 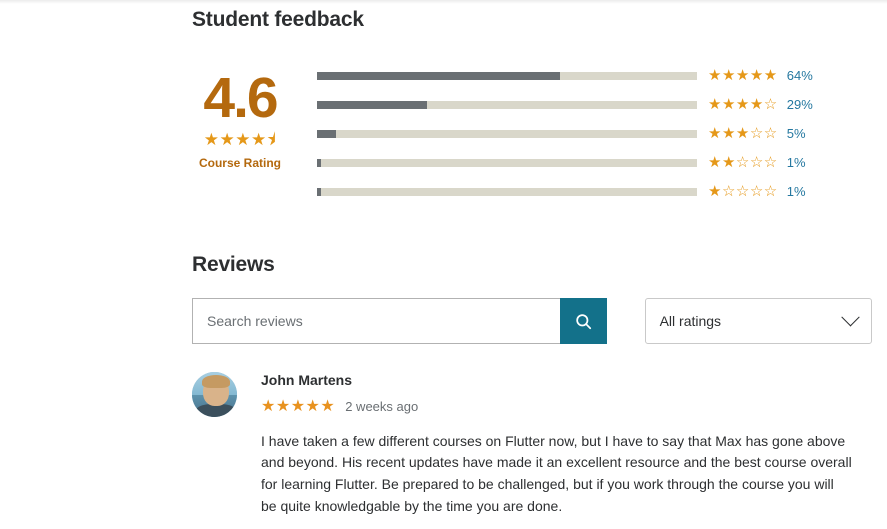 I want to click on course-rating-stars-icon: ★★★★⯨, so click(x=240, y=139).